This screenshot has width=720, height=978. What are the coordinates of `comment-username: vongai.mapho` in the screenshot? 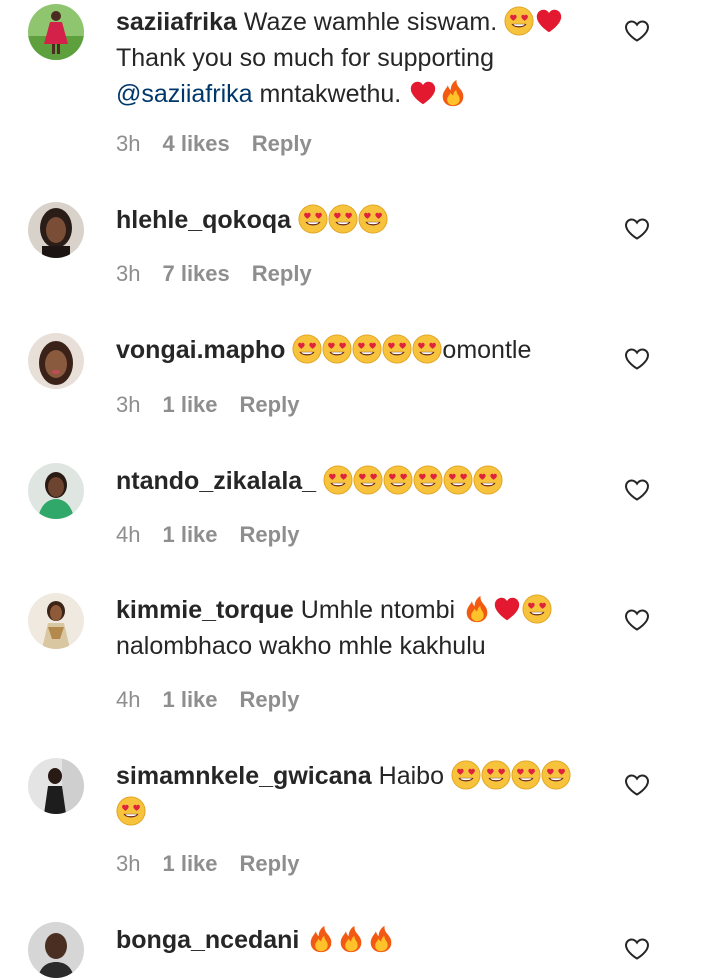 It's located at (200, 350).